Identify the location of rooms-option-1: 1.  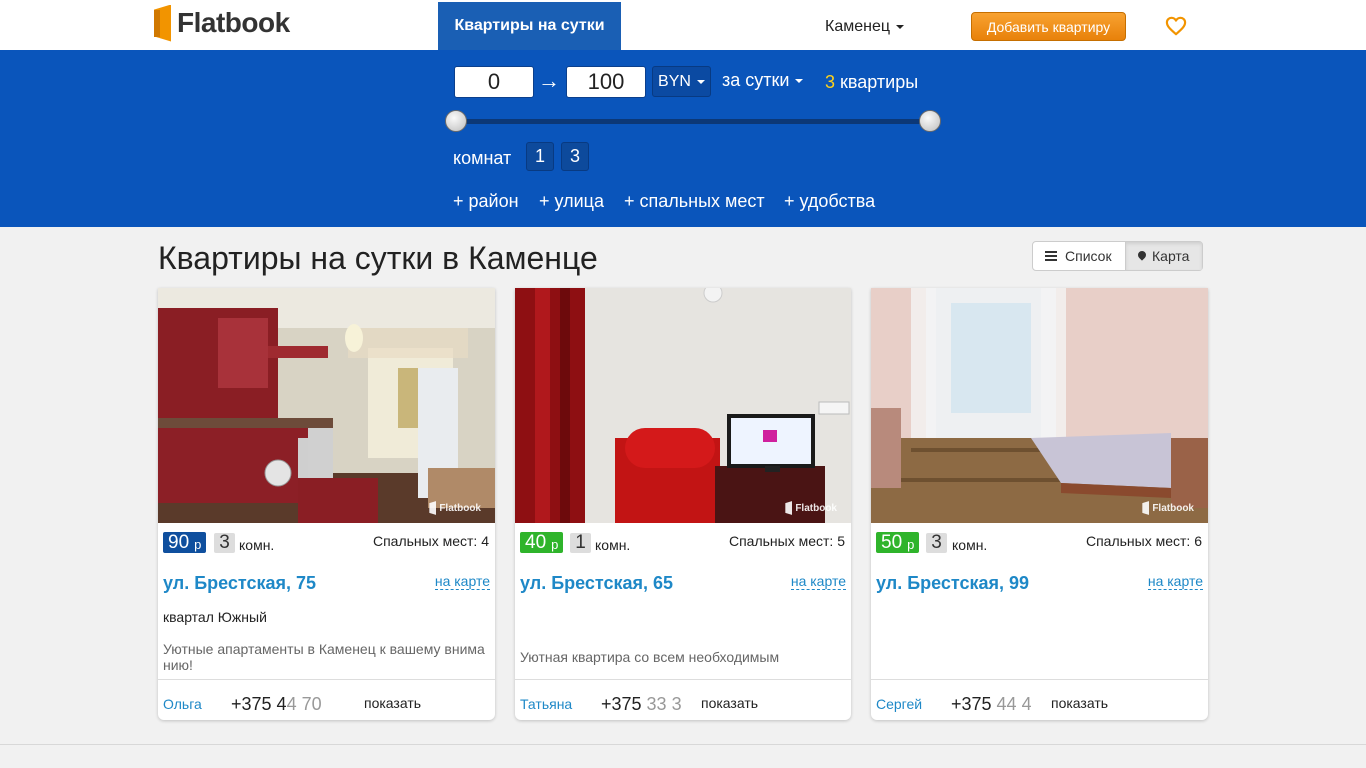
(540, 156).